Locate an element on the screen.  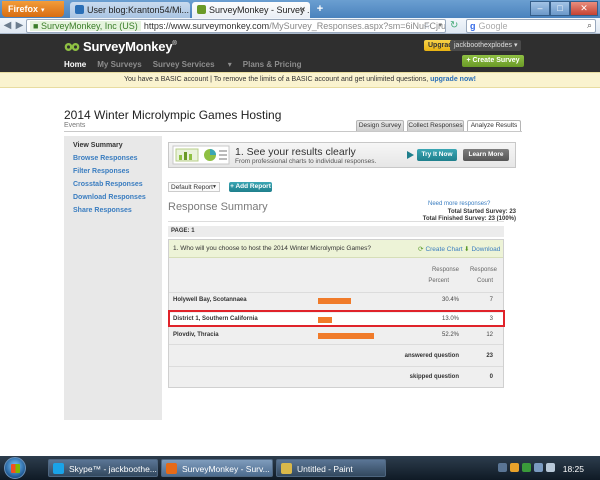
response-row: Plovdiv, Thracia 52.2% 12 is located at coordinates (336, 336).